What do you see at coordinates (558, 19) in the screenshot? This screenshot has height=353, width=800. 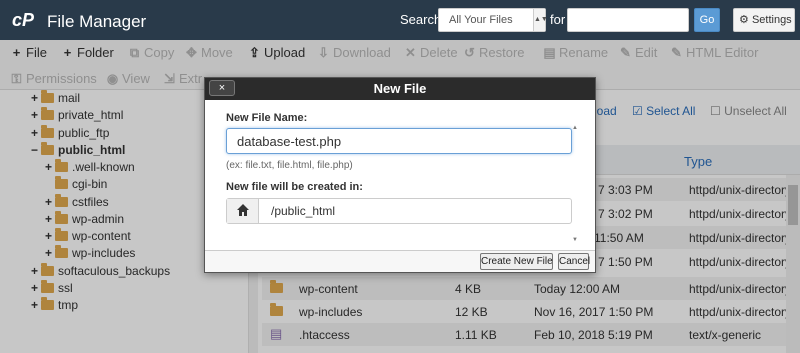 I see `for-label: for` at bounding box center [558, 19].